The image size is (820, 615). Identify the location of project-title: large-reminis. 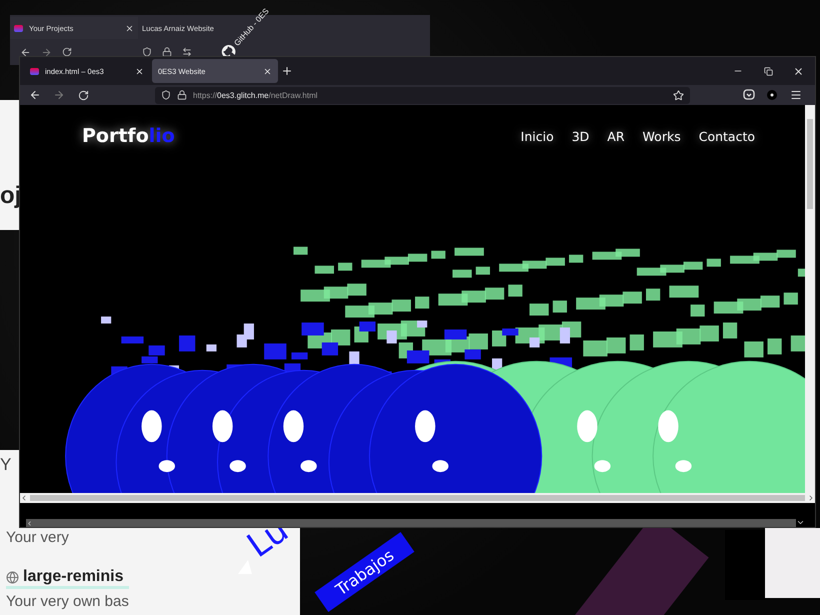
(67, 578).